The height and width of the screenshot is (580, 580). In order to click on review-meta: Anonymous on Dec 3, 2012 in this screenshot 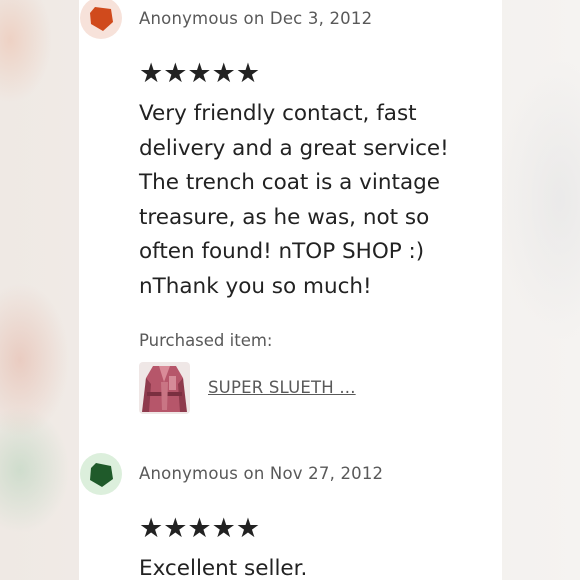, I will do `click(256, 18)`.